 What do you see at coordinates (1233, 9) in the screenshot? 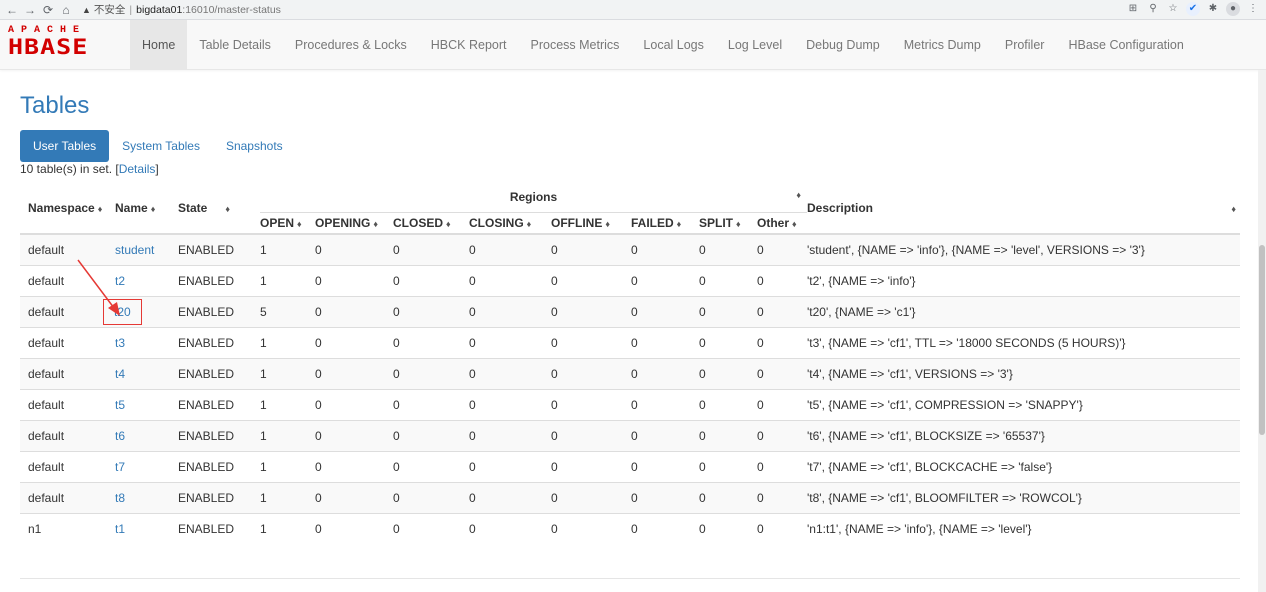
I see `profile-icon: ●` at bounding box center [1233, 9].